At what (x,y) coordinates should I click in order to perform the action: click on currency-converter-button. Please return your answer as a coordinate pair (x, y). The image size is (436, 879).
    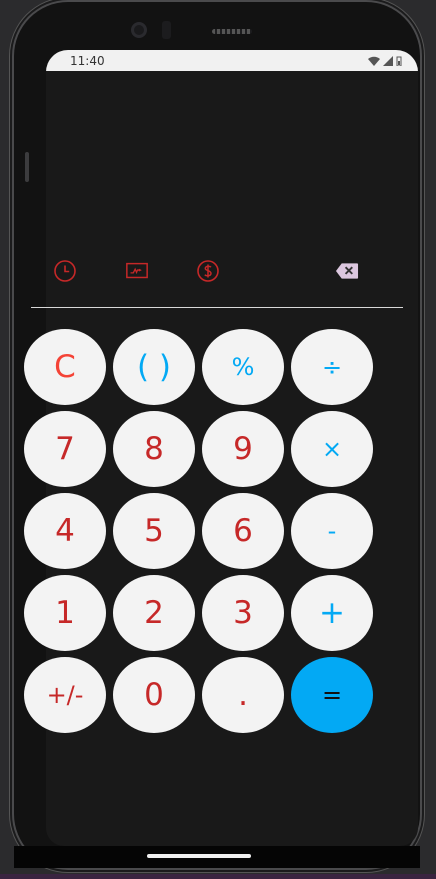
    Looking at the image, I should click on (208, 271).